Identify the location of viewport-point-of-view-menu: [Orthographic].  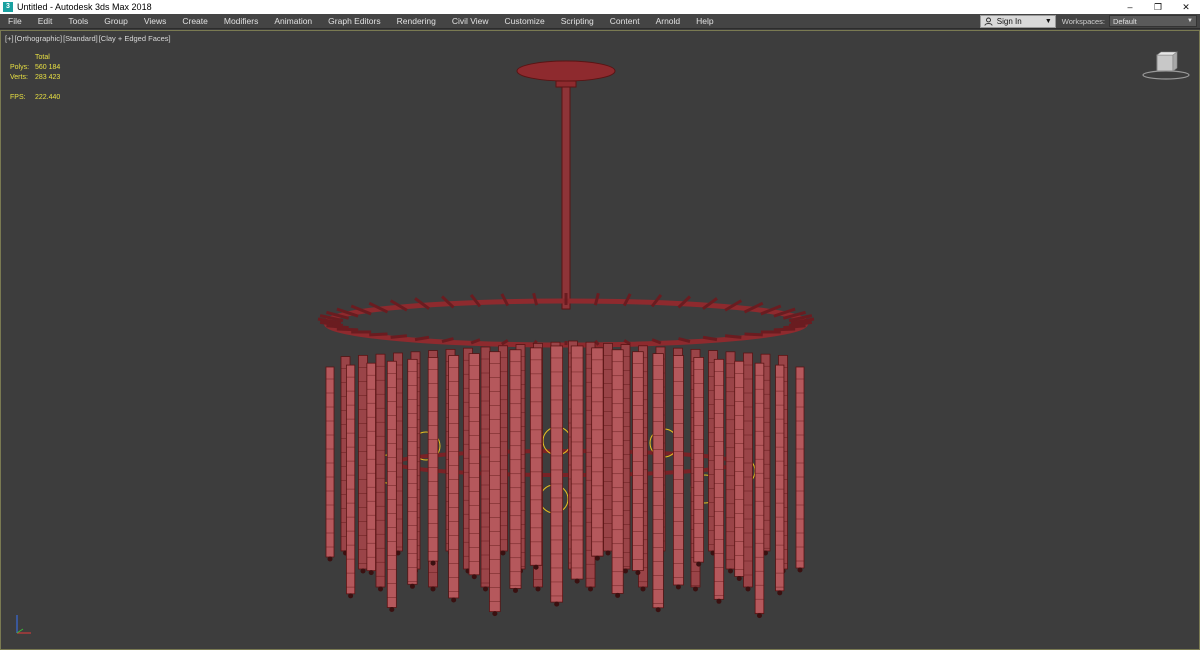
(39, 38).